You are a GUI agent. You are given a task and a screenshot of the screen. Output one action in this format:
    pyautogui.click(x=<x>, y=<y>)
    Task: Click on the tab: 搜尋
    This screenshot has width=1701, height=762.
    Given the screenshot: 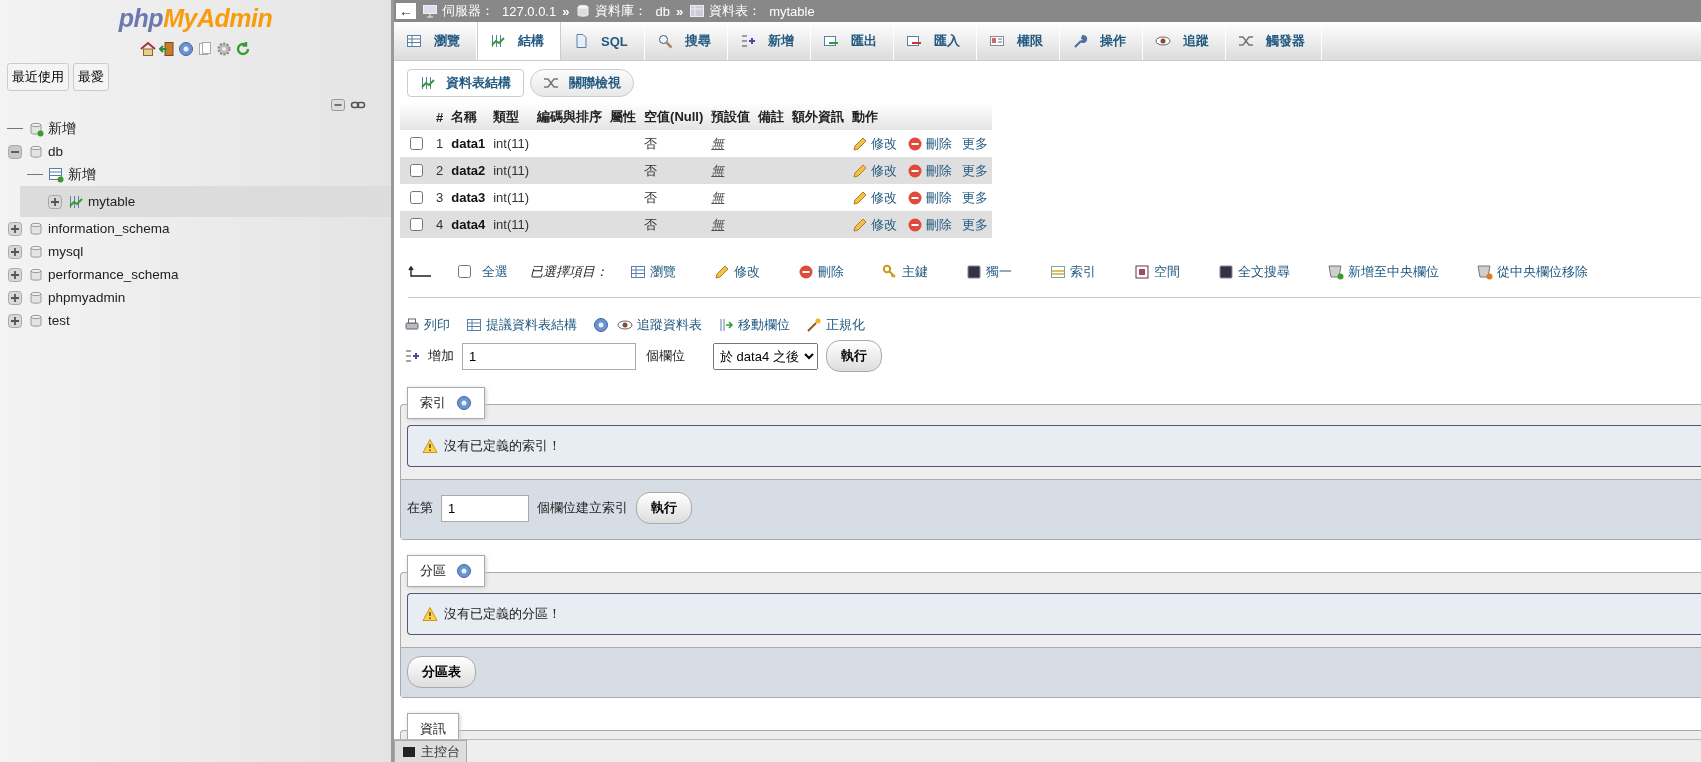 What is the action you would take?
    pyautogui.click(x=686, y=41)
    